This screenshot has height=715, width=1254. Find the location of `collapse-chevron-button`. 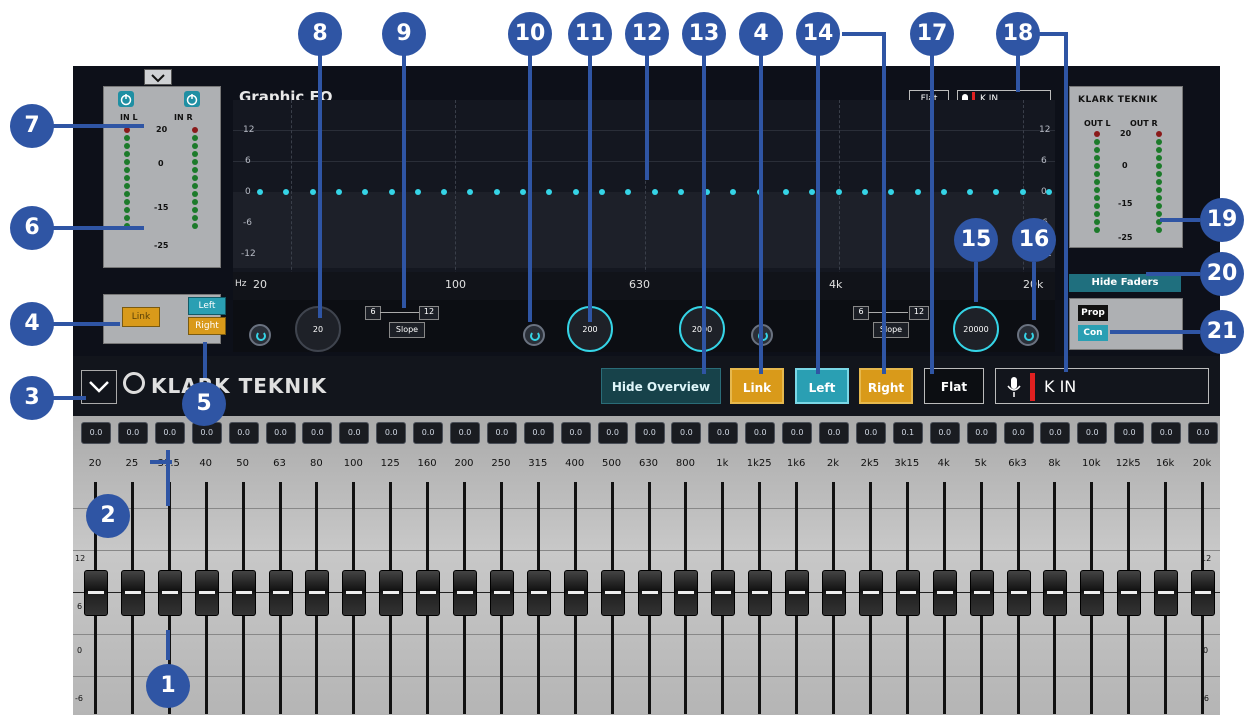

collapse-chevron-button is located at coordinates (158, 77).